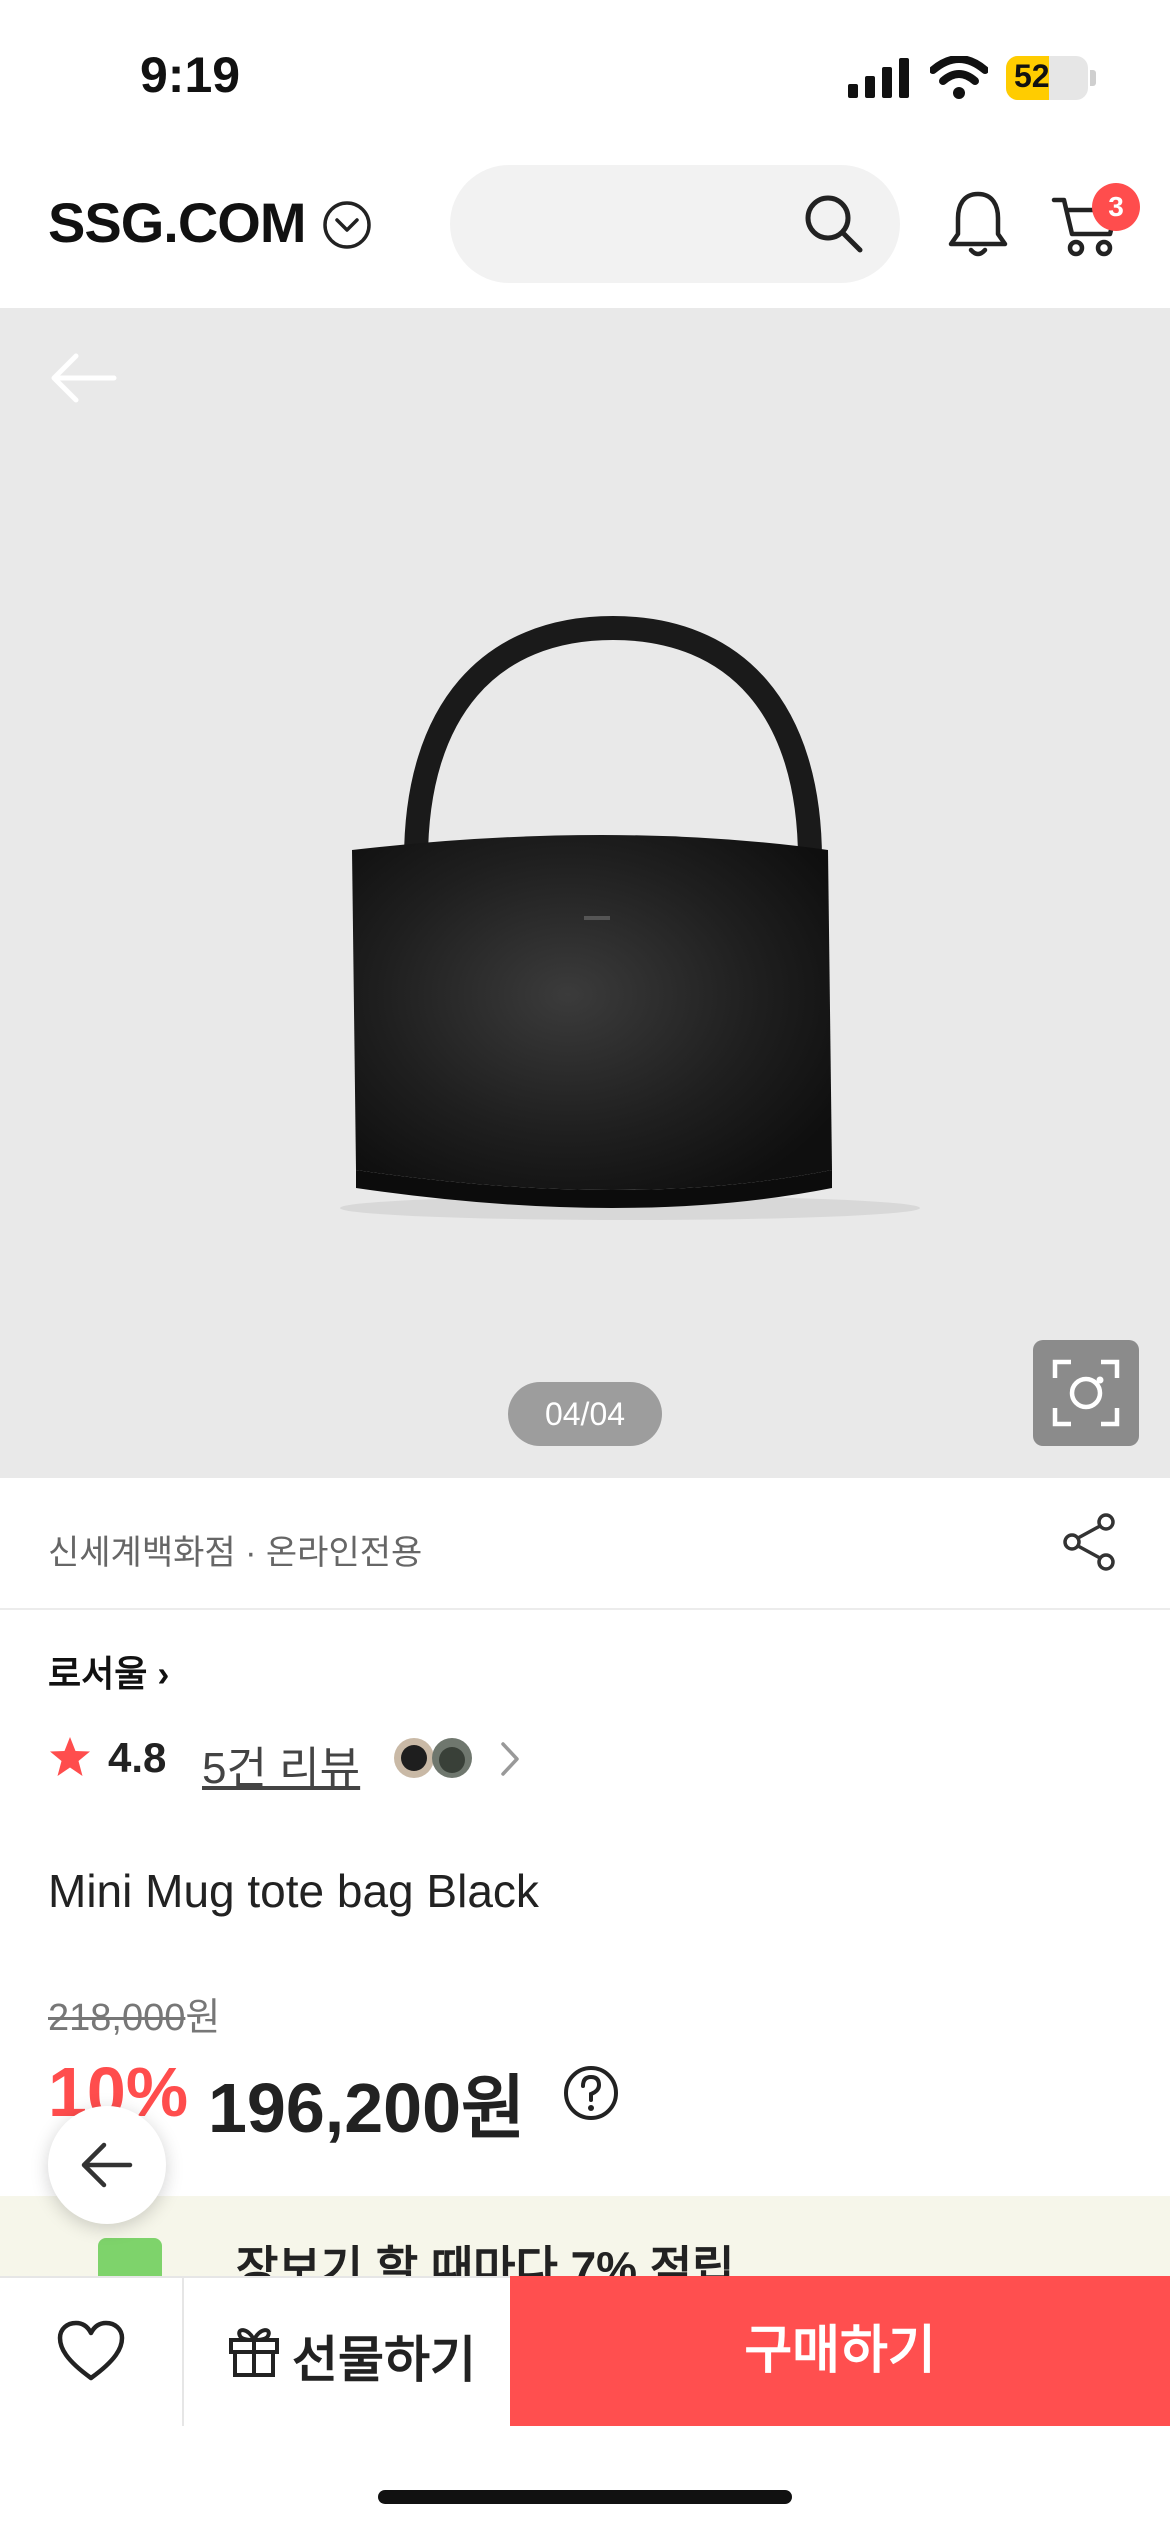 The height and width of the screenshot is (2532, 1170). Describe the element at coordinates (384, 2360) in the screenshot. I see `gift-label: 선물하기` at that location.